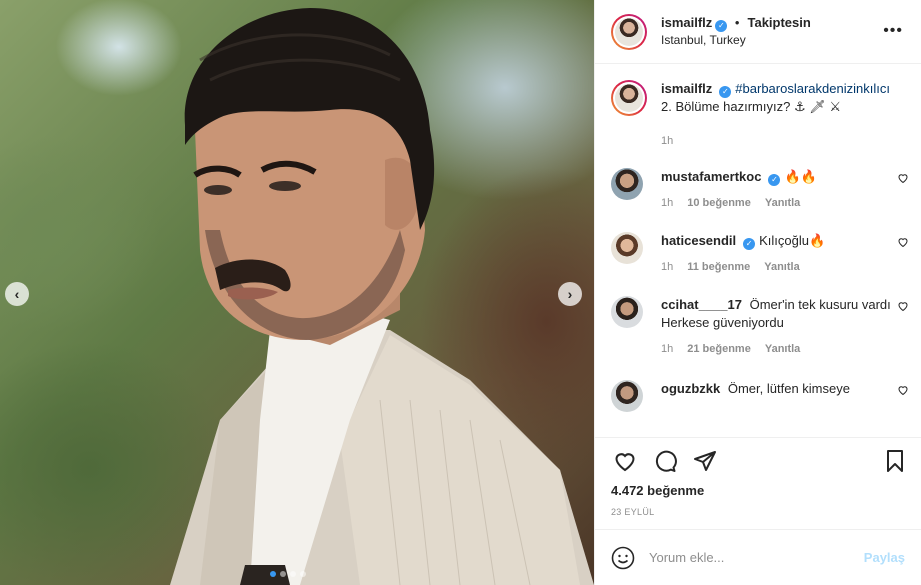 The width and height of the screenshot is (921, 585). What do you see at coordinates (812, 88) in the screenshot?
I see `caption-hashtag: #barbaroslarakdenizinkılıcı` at bounding box center [812, 88].